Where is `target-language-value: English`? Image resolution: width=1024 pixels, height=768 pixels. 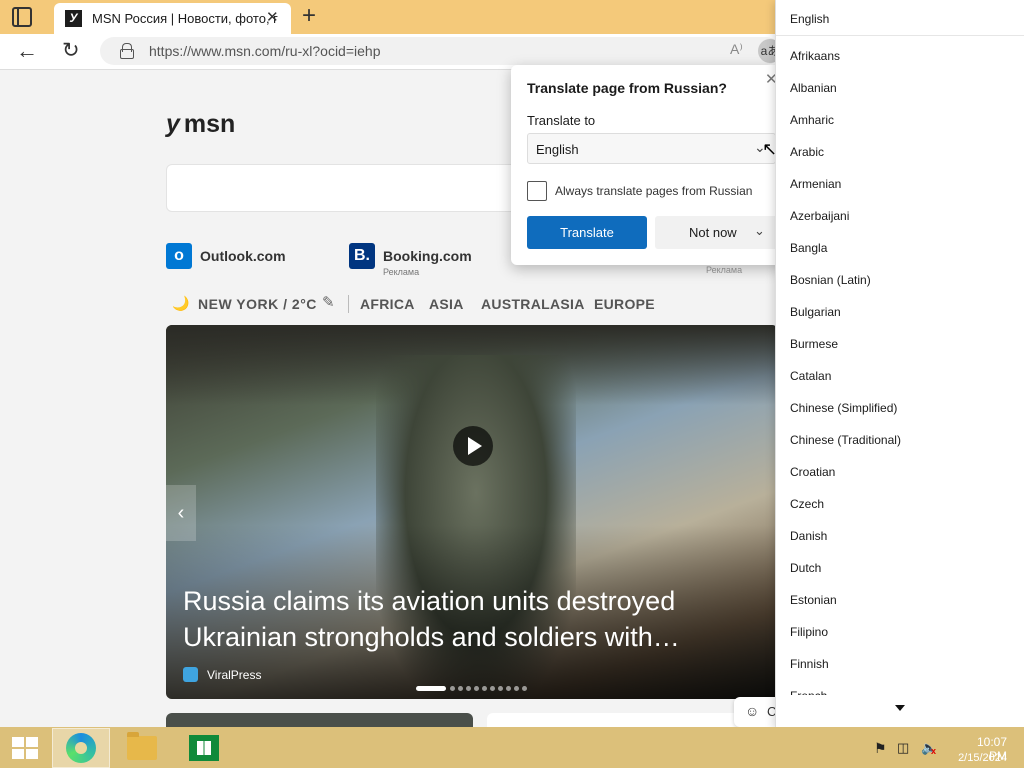
target-language-value: English is located at coordinates (557, 149).